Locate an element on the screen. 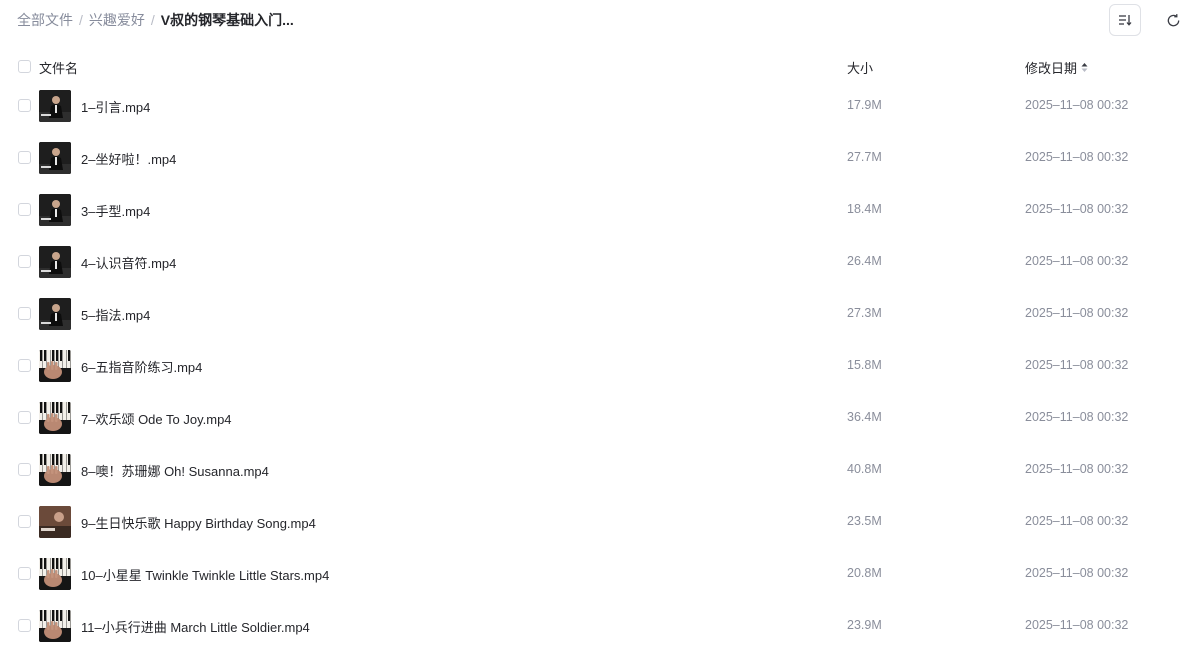 This screenshot has height=659, width=1194. table-row: 1–引言.mp4 17.9M 2025–11–08 00:32 is located at coordinates (597, 106).